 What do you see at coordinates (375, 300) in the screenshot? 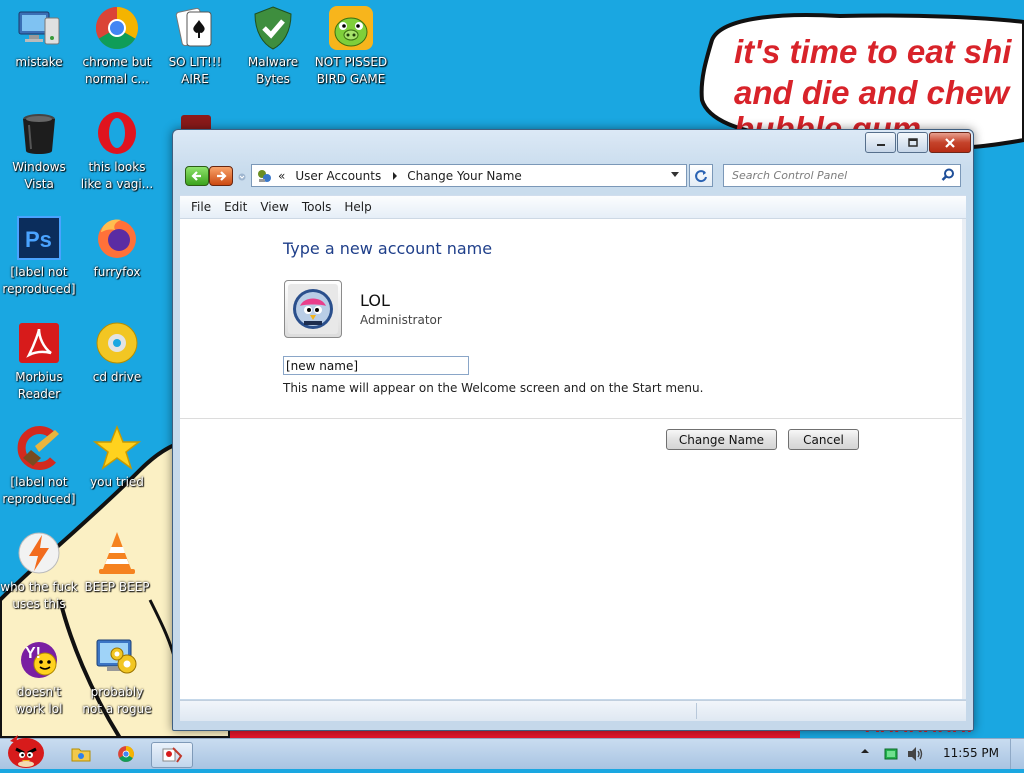
I see `user-name: LOL` at bounding box center [375, 300].